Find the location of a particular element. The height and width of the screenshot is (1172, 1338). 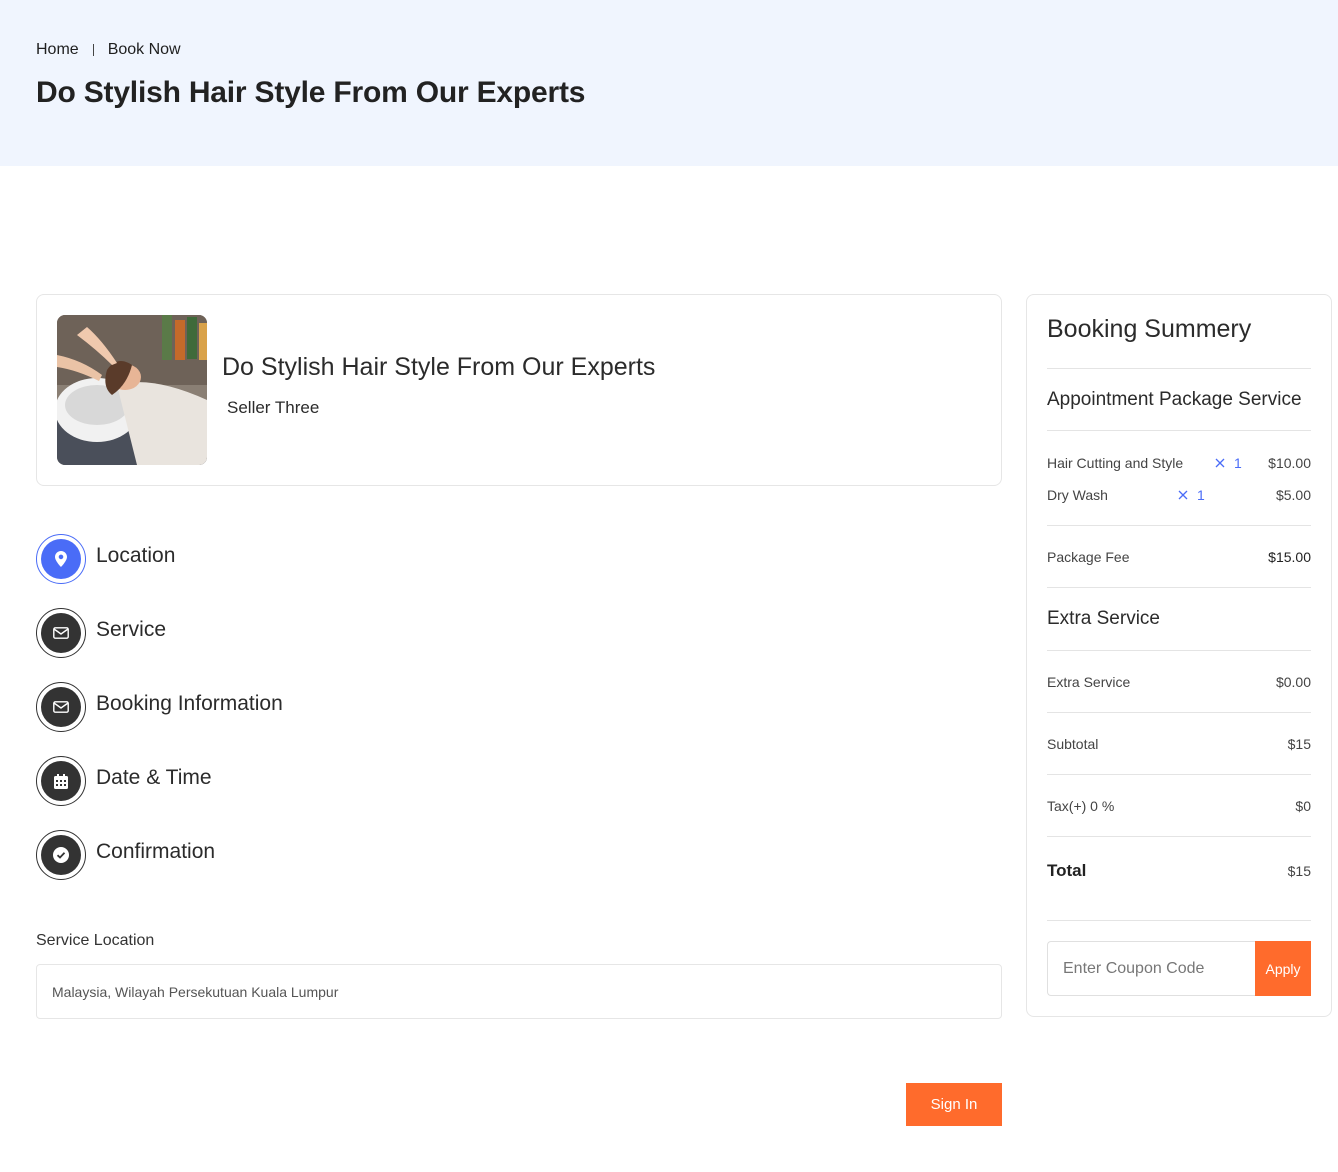

step-label: Location is located at coordinates (136, 555).